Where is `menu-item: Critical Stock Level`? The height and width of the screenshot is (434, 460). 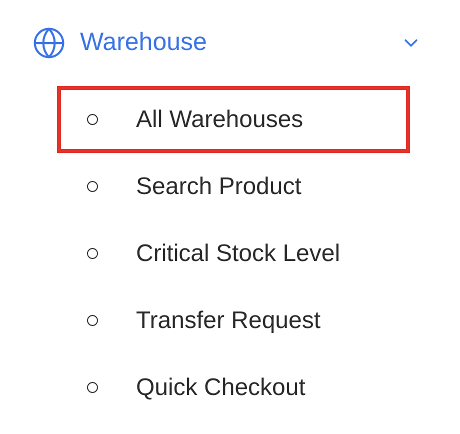 menu-item: Critical Stock Level is located at coordinates (233, 253).